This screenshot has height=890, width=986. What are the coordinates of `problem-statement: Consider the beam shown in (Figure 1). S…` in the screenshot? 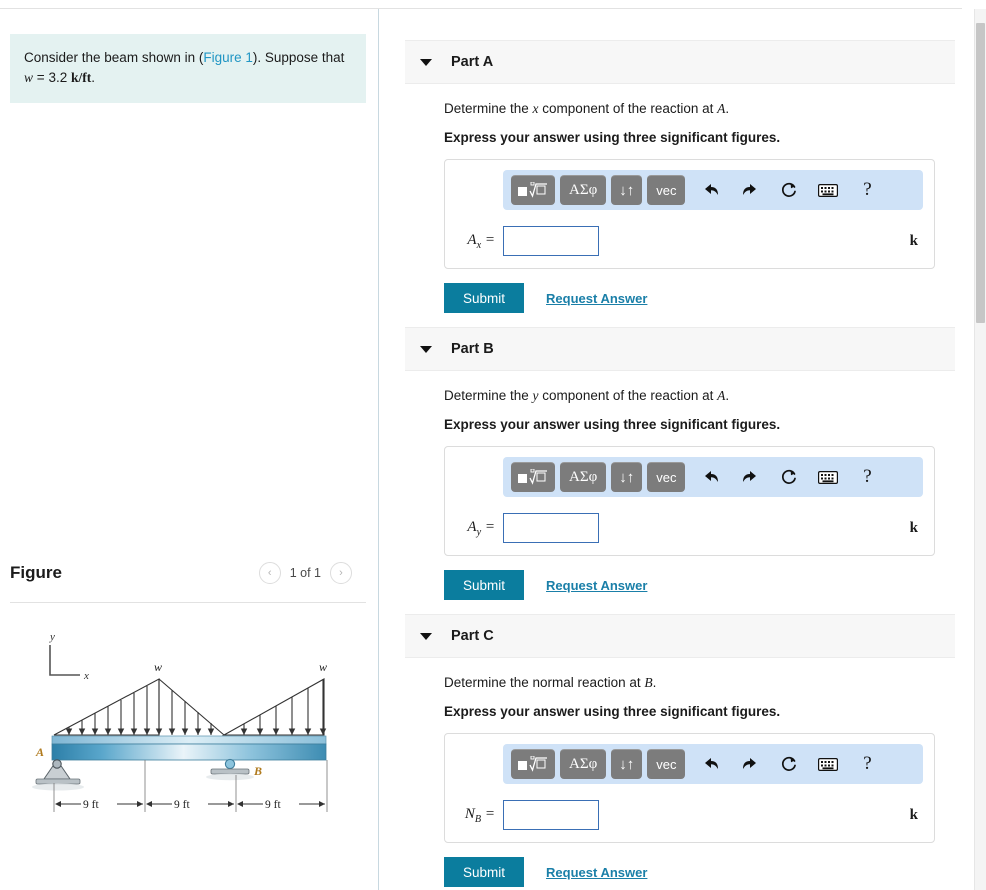 It's located at (188, 69).